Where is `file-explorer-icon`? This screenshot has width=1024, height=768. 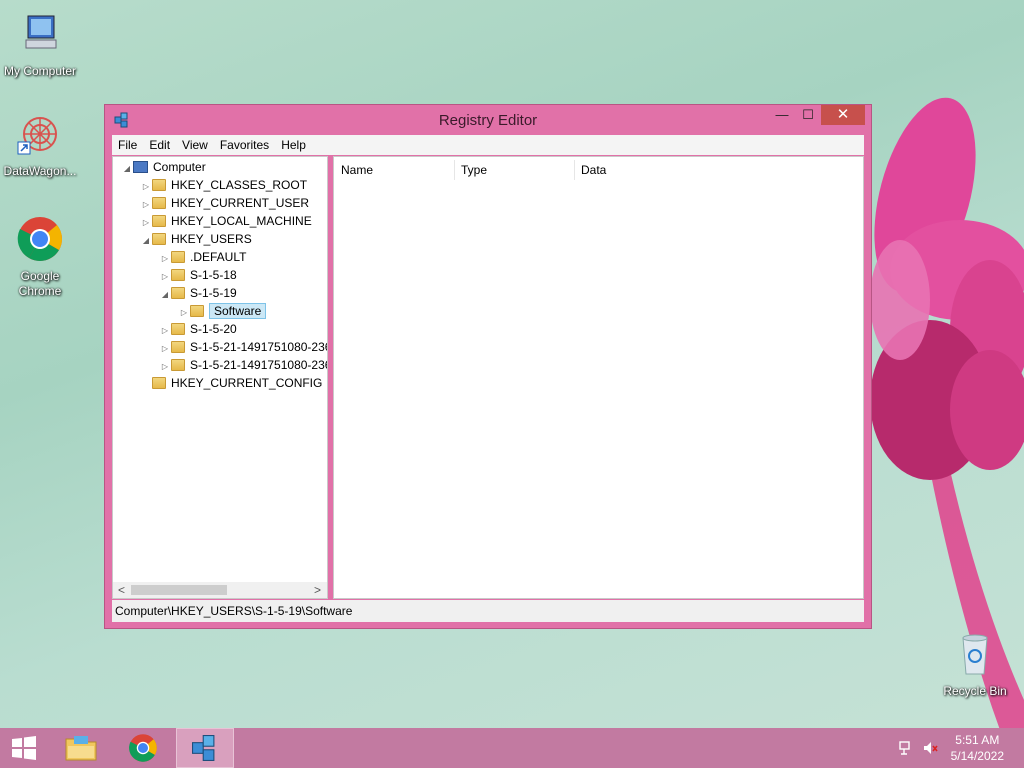 file-explorer-icon is located at coordinates (81, 748).